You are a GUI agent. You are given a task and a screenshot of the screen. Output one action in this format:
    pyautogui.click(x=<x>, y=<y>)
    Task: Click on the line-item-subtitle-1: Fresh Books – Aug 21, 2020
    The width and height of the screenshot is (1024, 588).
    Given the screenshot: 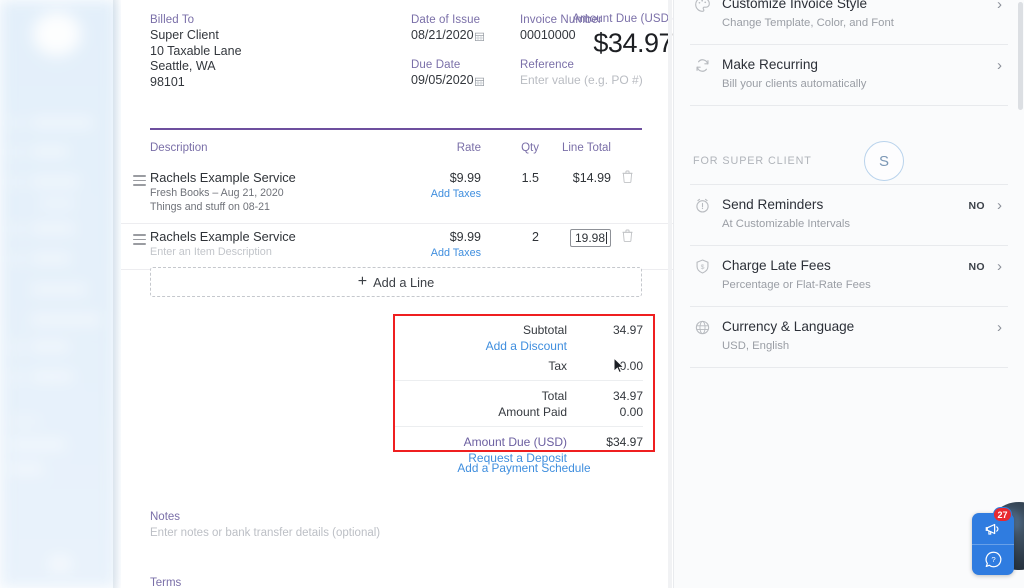 What is the action you would take?
    pyautogui.click(x=269, y=193)
    